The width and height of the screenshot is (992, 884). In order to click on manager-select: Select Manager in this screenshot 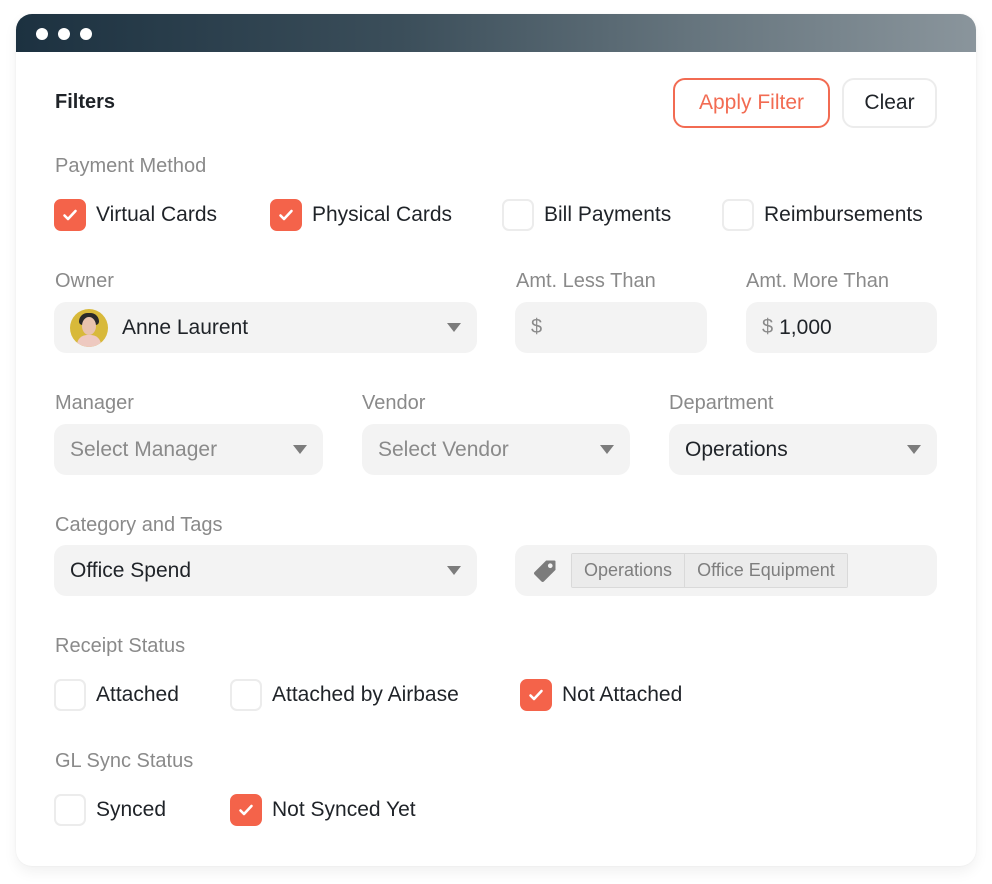, I will do `click(188, 449)`.